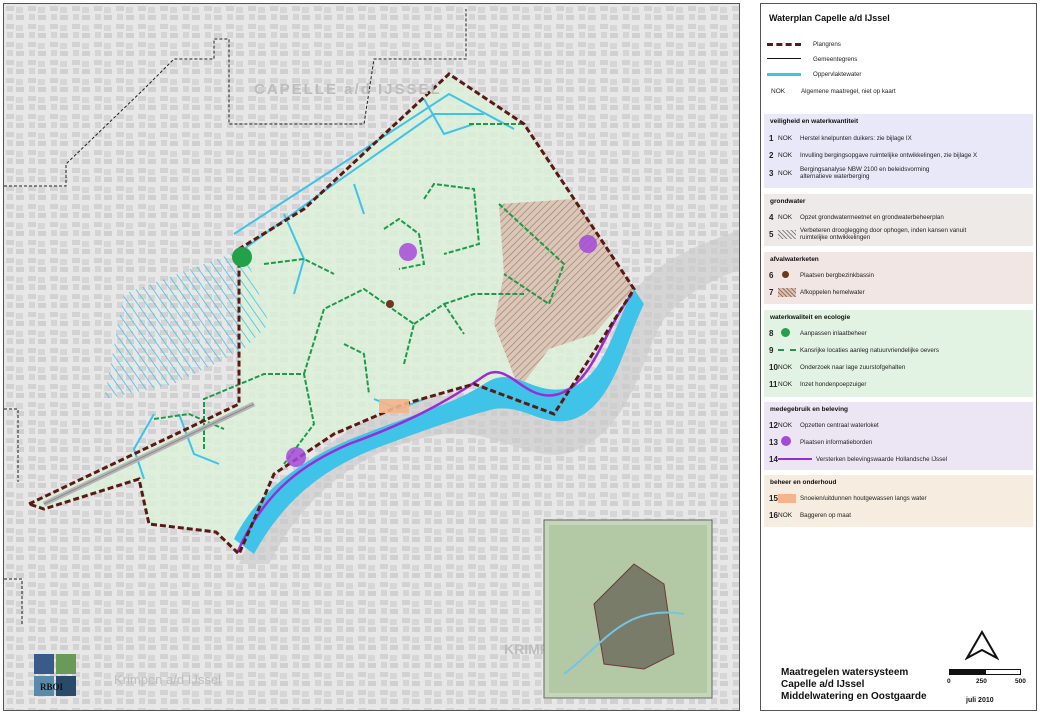 Image resolution: width=1040 pixels, height=715 pixels. What do you see at coordinates (898, 59) in the screenshot?
I see `legend-base-gemeentegrens: Gemeentegrens` at bounding box center [898, 59].